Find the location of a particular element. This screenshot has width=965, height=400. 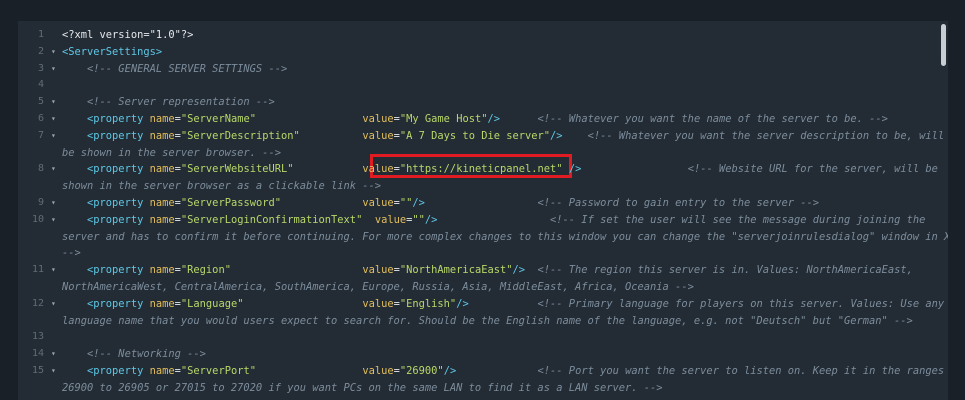

code-line: 14 ▾ <!-- Networking --> is located at coordinates (483, 354).